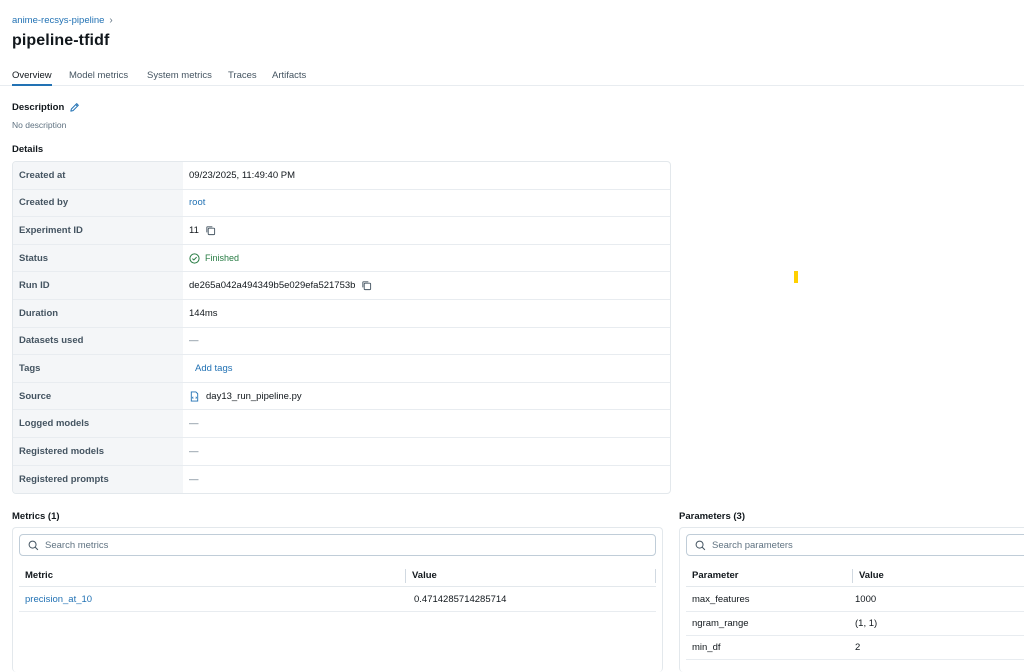 This screenshot has width=1024, height=672. I want to click on details-key: Status, so click(98, 258).